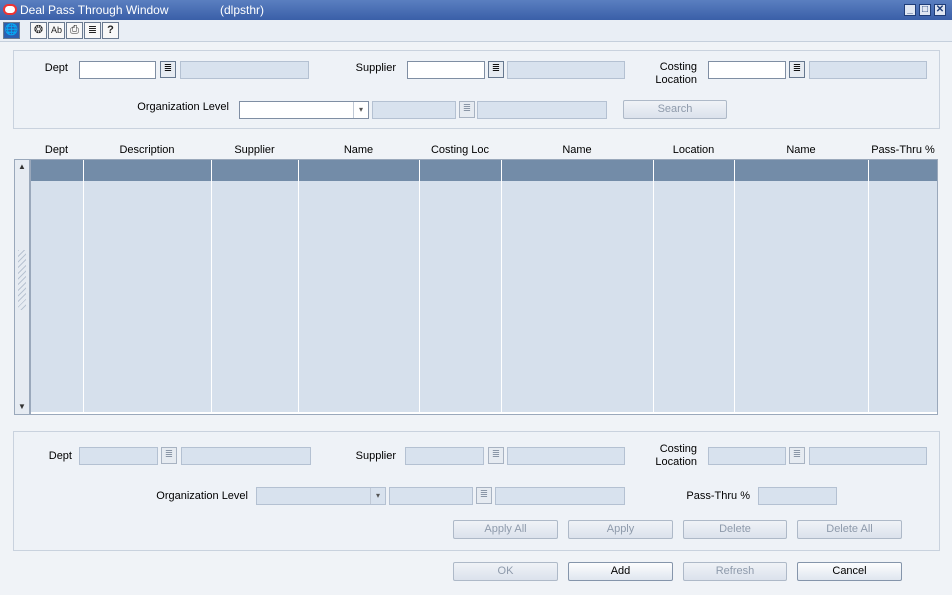 This screenshot has width=952, height=595. I want to click on delete-all-button: Delete All, so click(849, 529).